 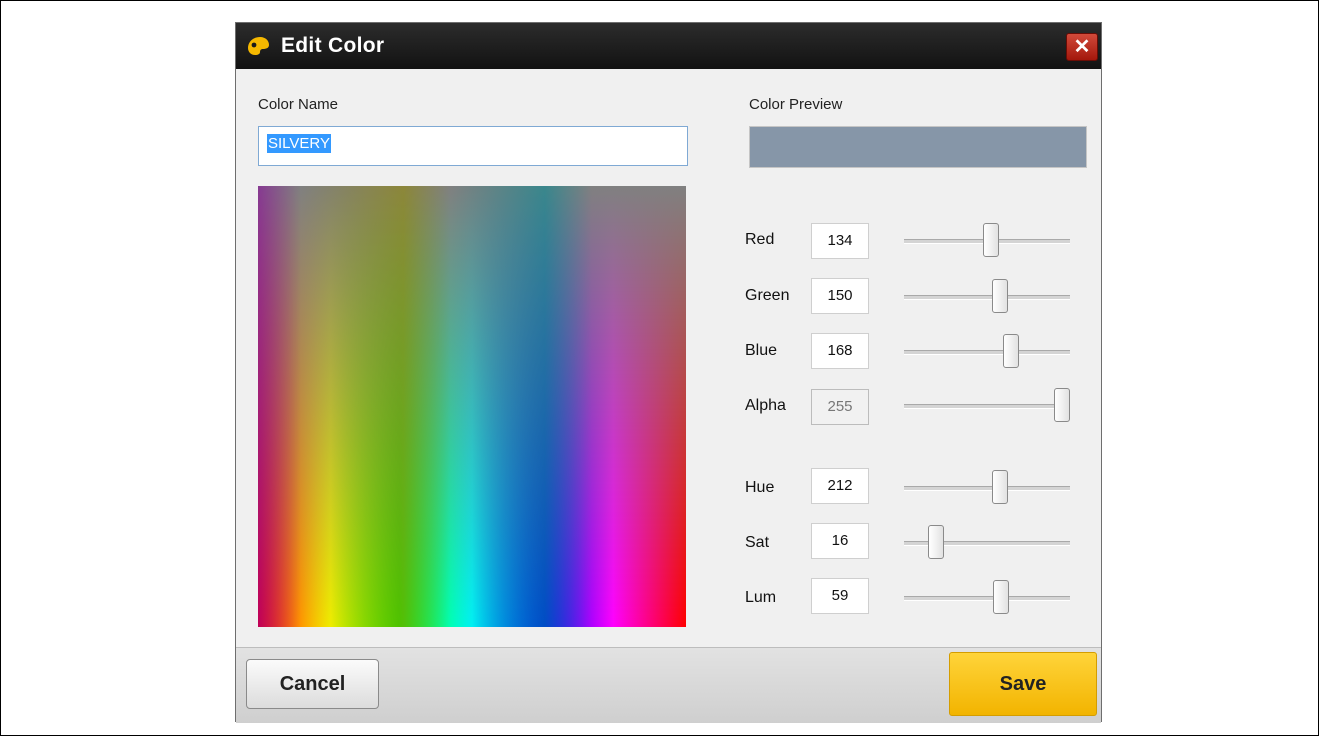 What do you see at coordinates (840, 351) in the screenshot?
I see `blue-input: 168` at bounding box center [840, 351].